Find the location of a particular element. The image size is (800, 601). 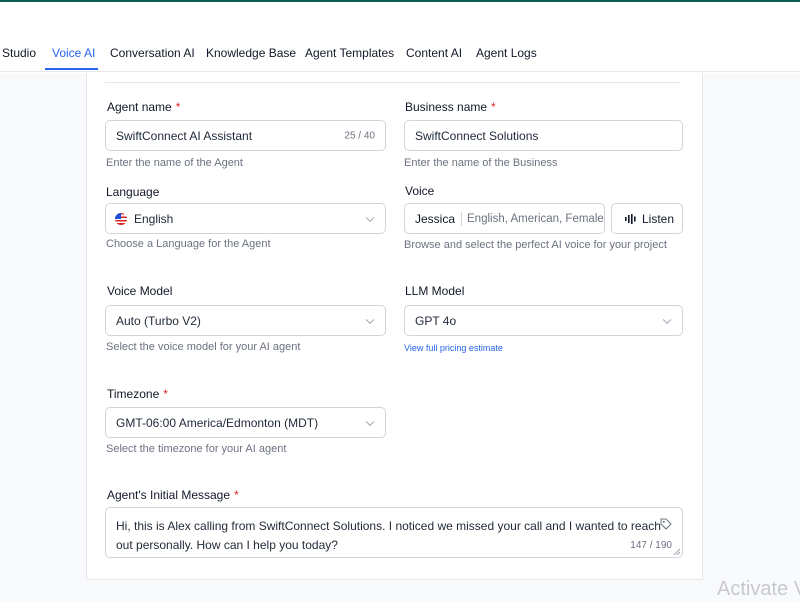

voice-model-label: Voice Model is located at coordinates (140, 291).